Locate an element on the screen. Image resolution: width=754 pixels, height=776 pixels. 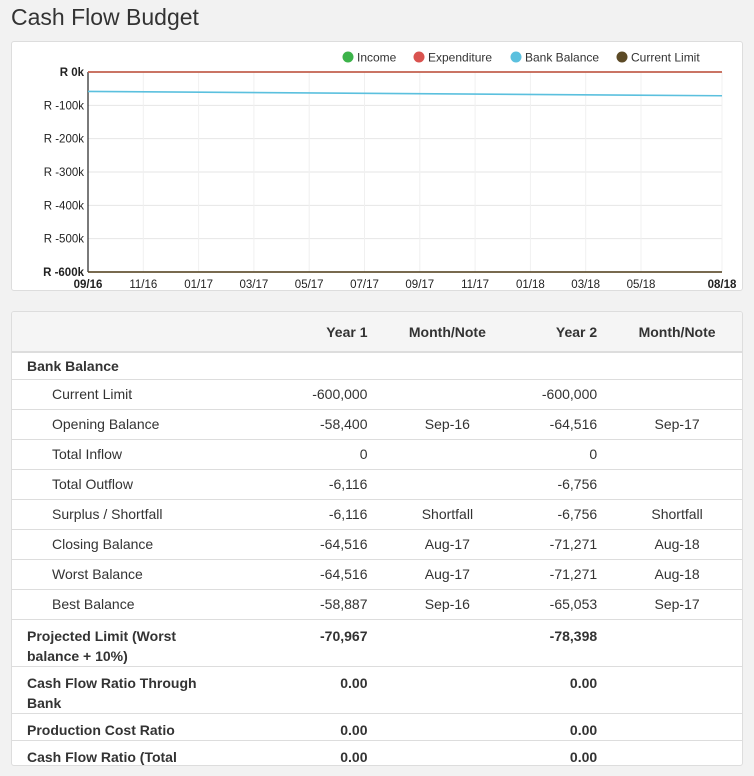
row-label: Worst Balance is located at coordinates (126, 573).